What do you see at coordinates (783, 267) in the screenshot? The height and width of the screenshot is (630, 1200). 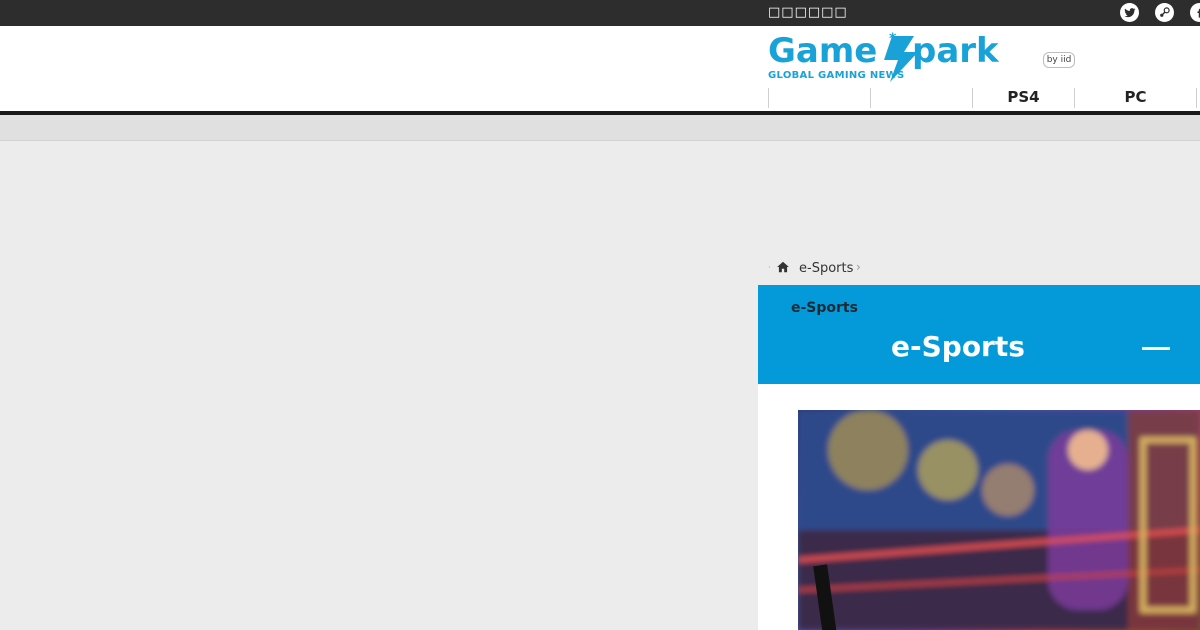 I see `home-icon` at bounding box center [783, 267].